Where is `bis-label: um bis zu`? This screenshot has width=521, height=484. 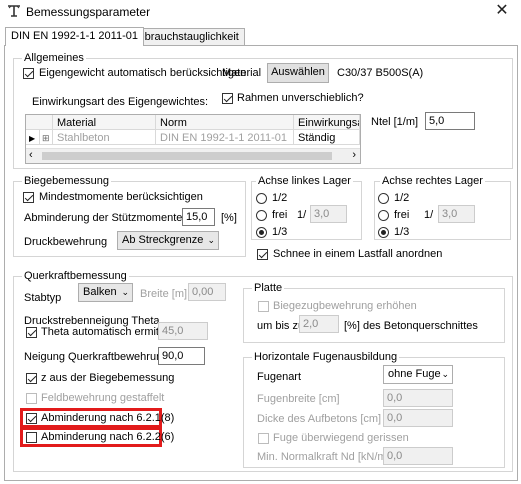
bis-label: um bis zu is located at coordinates (281, 326).